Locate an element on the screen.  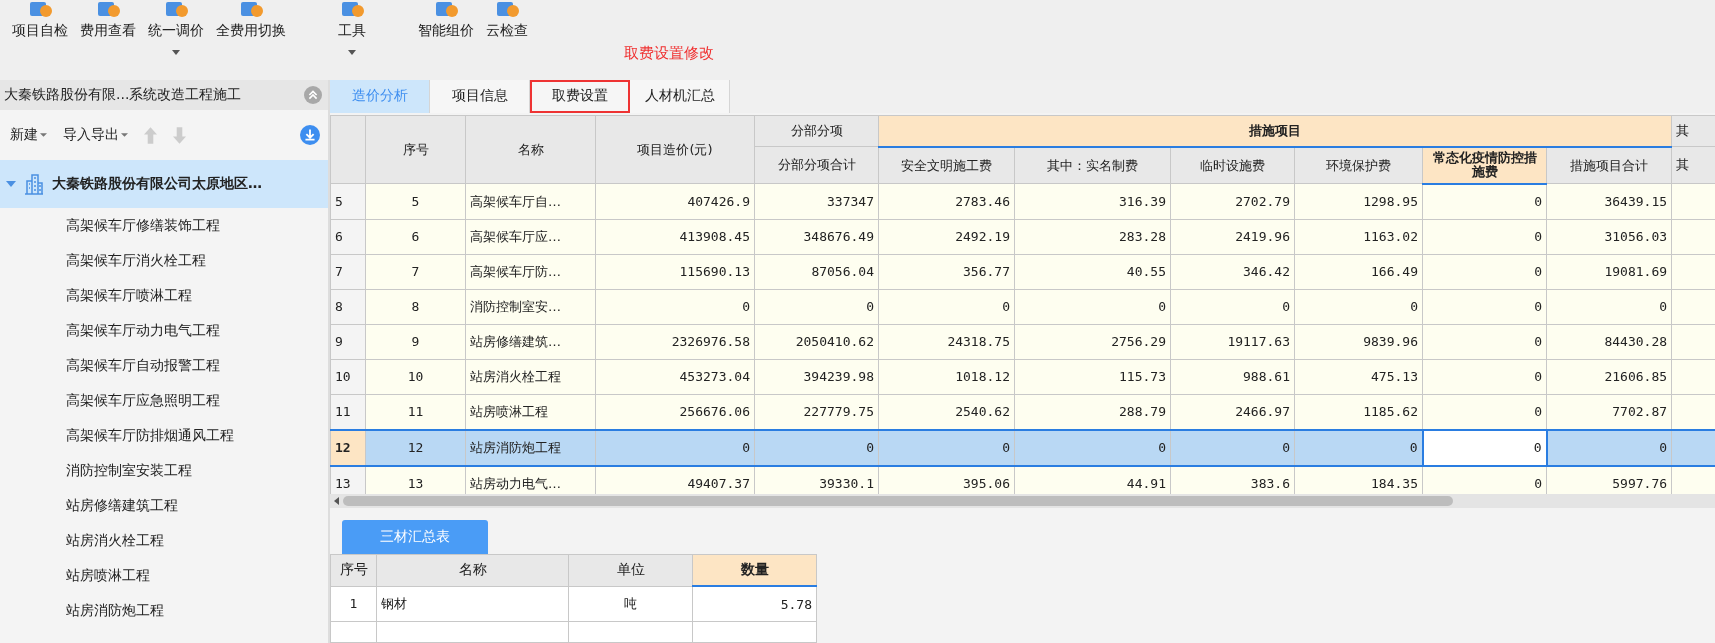
toolbar-button: 工具 is located at coordinates (352, 28).